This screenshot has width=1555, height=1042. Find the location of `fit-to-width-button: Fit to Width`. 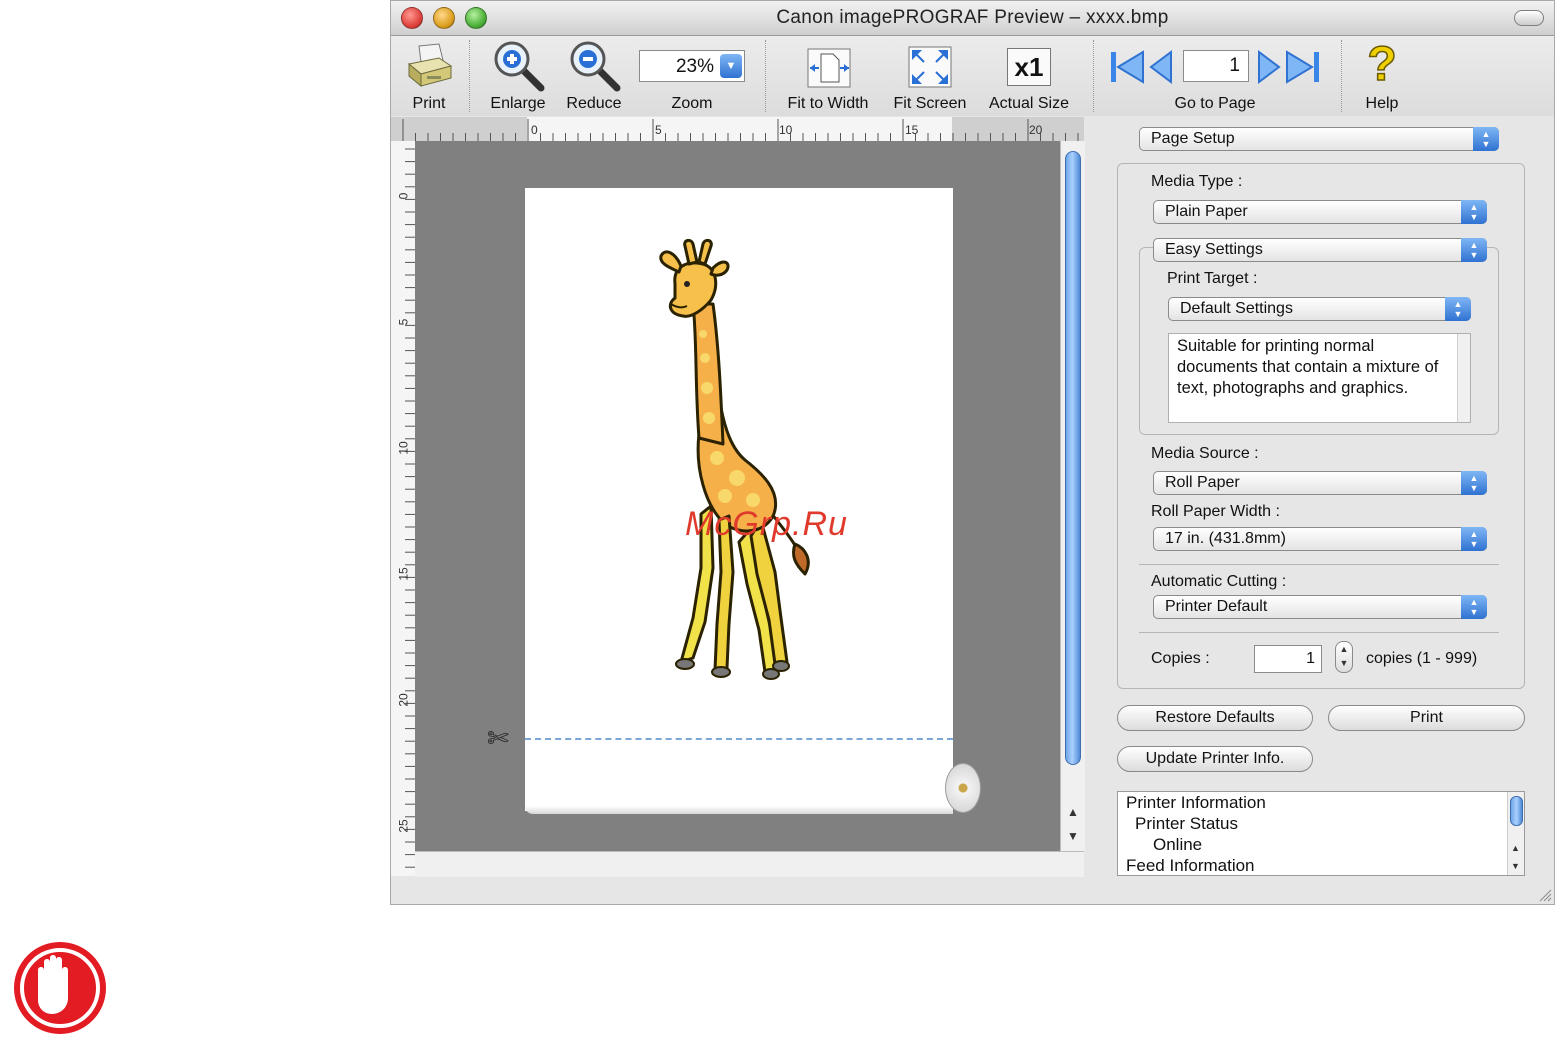

fit-to-width-button: Fit to Width is located at coordinates (828, 76).